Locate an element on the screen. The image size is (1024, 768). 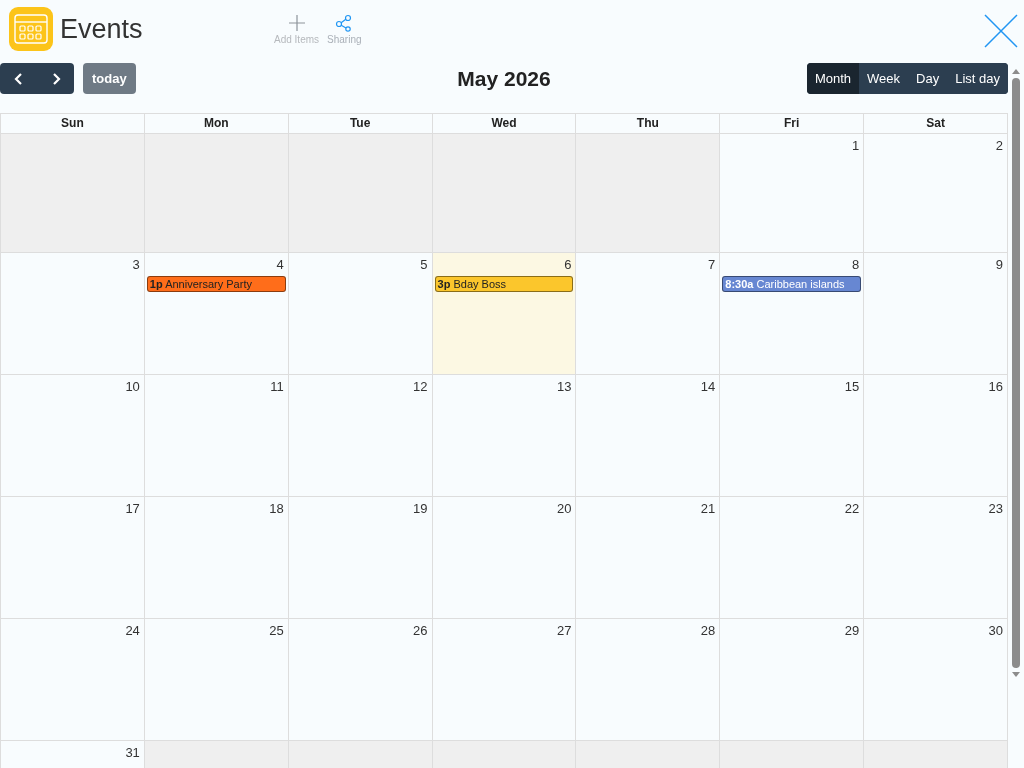
day-number: 1 is located at coordinates (855, 146).